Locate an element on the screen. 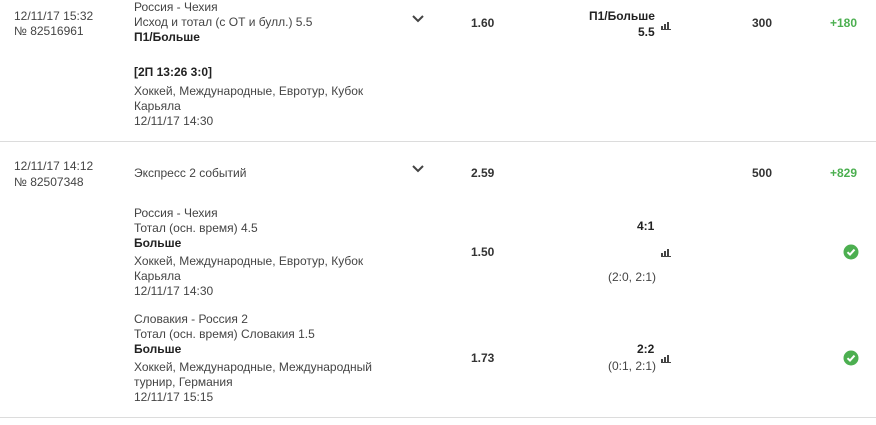 The image size is (876, 425). period-scores: (2:0, 2:1) is located at coordinates (632, 277).